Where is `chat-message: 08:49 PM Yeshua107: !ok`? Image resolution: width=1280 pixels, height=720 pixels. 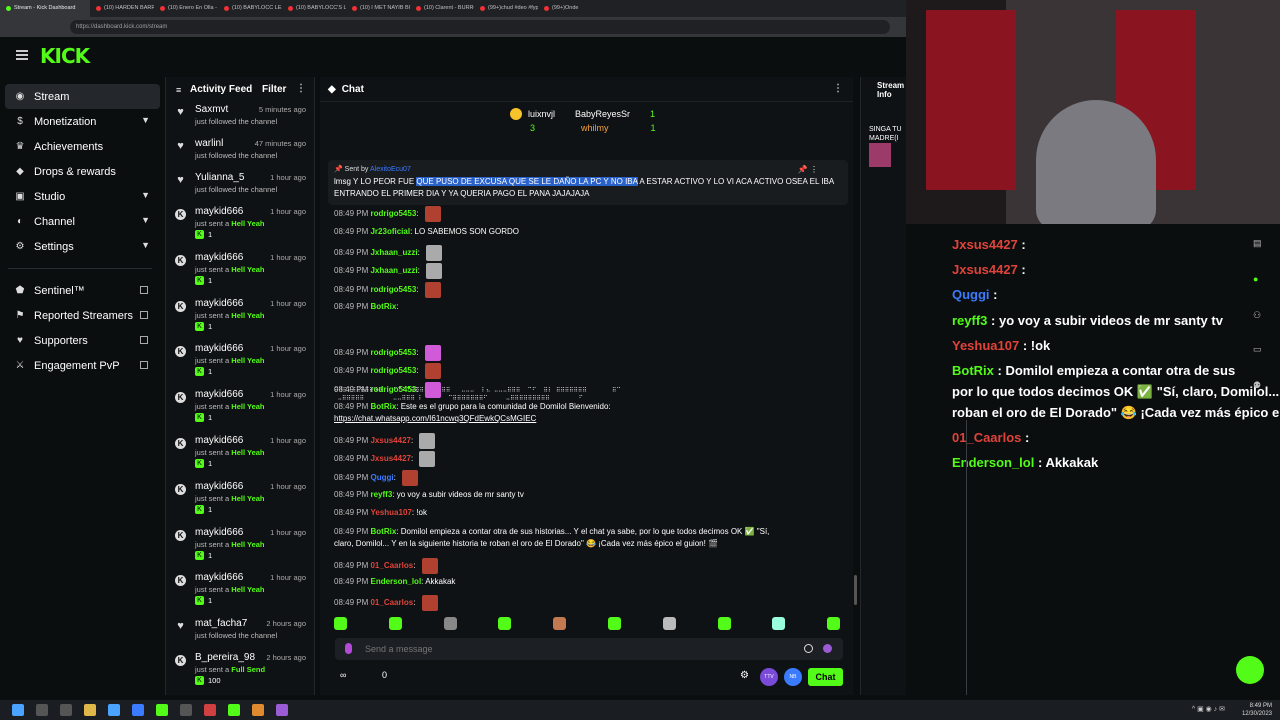 chat-message: 08:49 PM Yeshua107: !ok is located at coordinates (380, 513).